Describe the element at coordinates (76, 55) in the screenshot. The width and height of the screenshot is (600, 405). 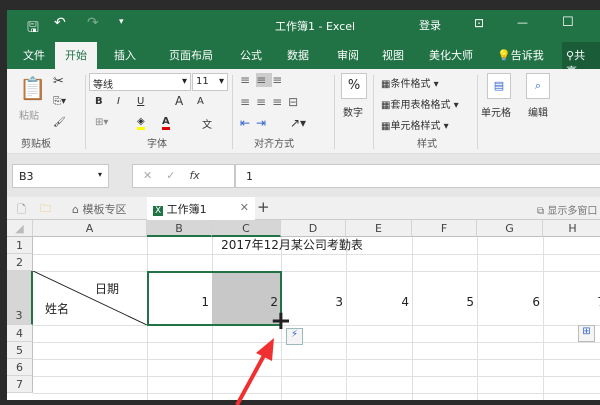
I see `tab-home: 开始` at that location.